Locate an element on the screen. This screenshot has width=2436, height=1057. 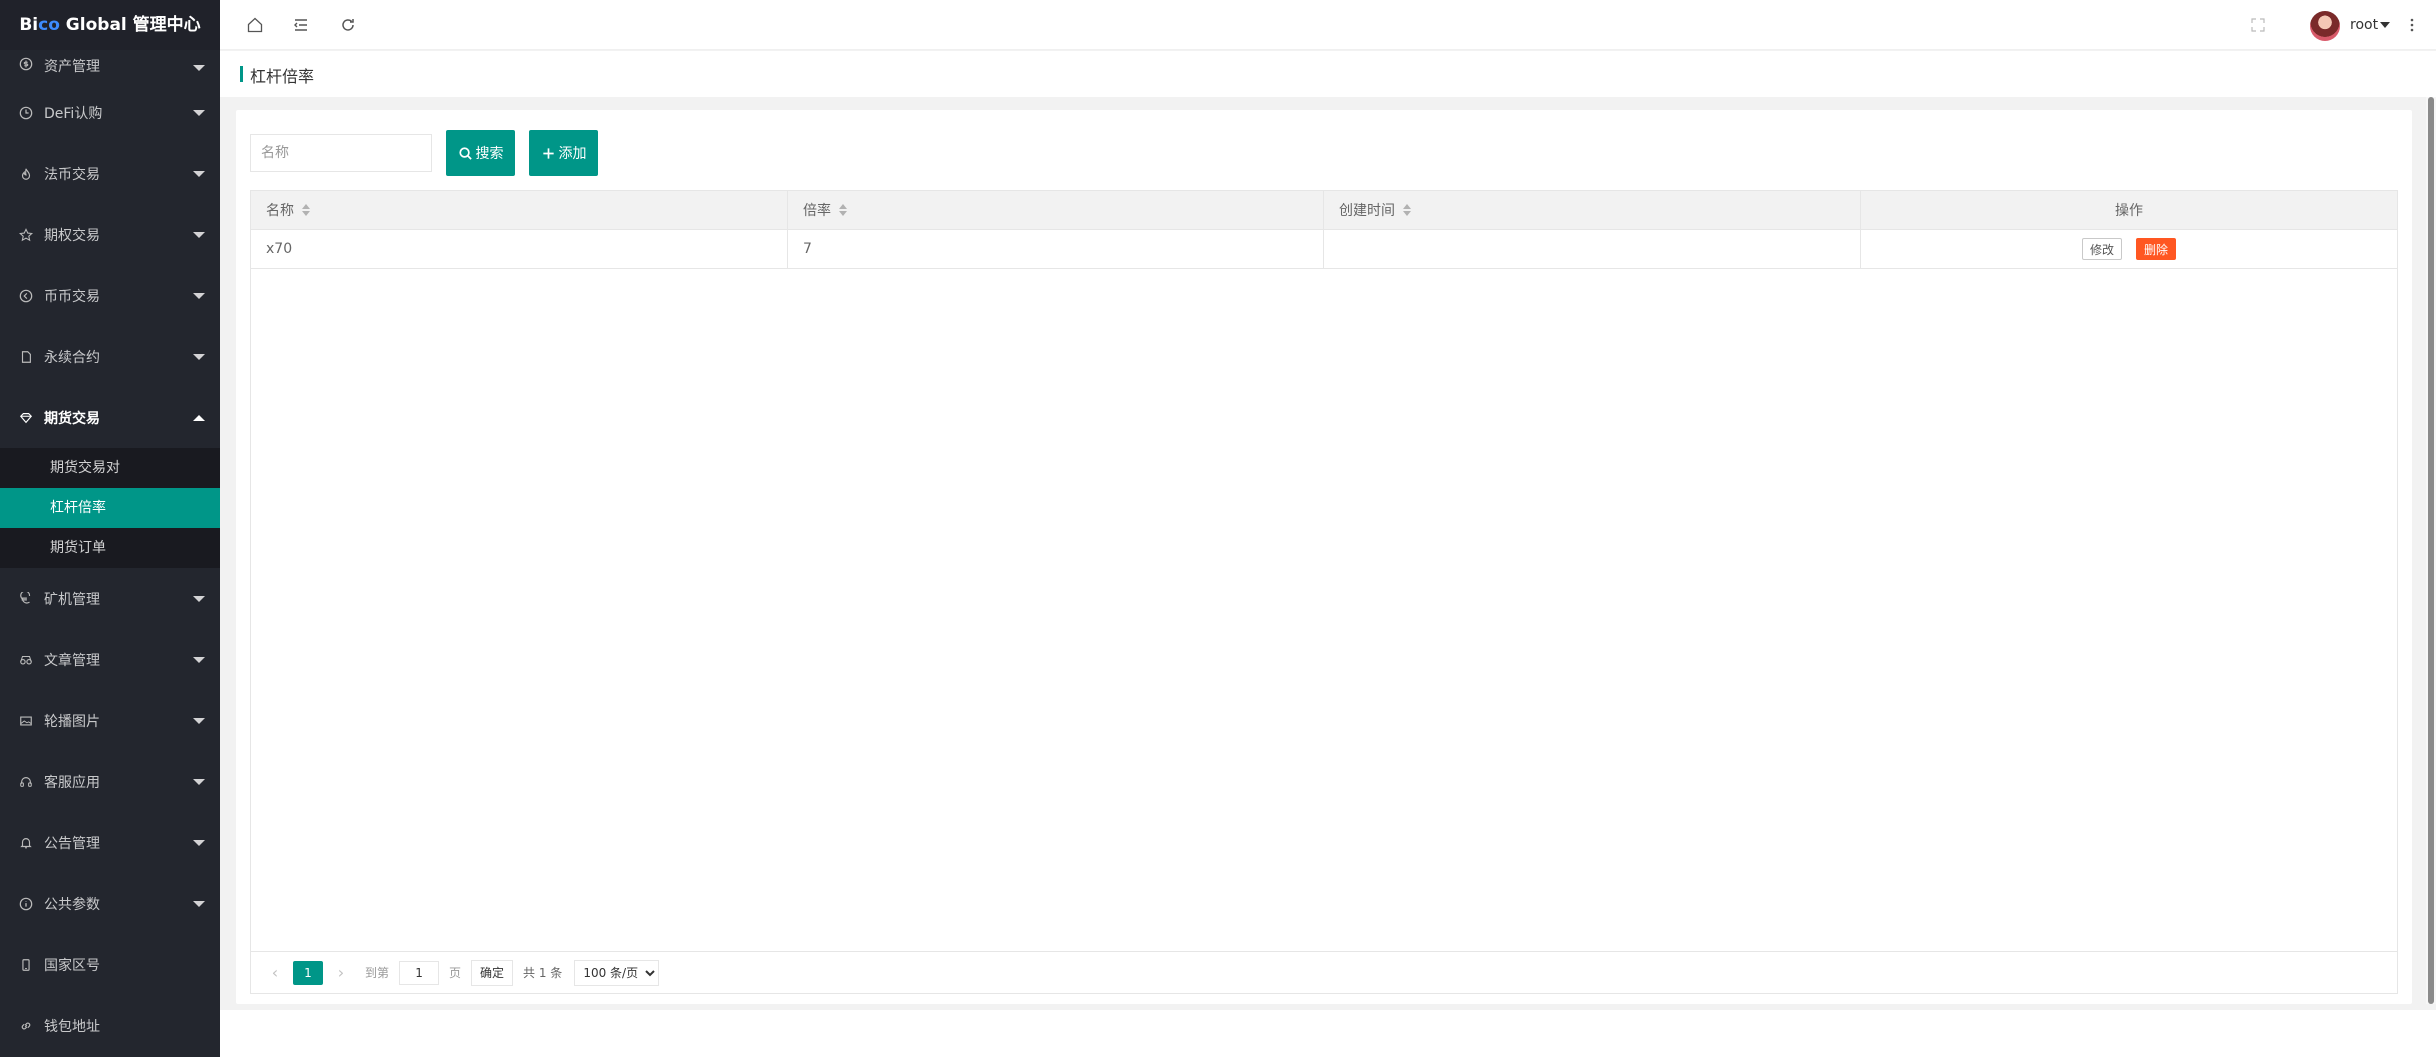
next-page-icon: › is located at coordinates (341, 973).